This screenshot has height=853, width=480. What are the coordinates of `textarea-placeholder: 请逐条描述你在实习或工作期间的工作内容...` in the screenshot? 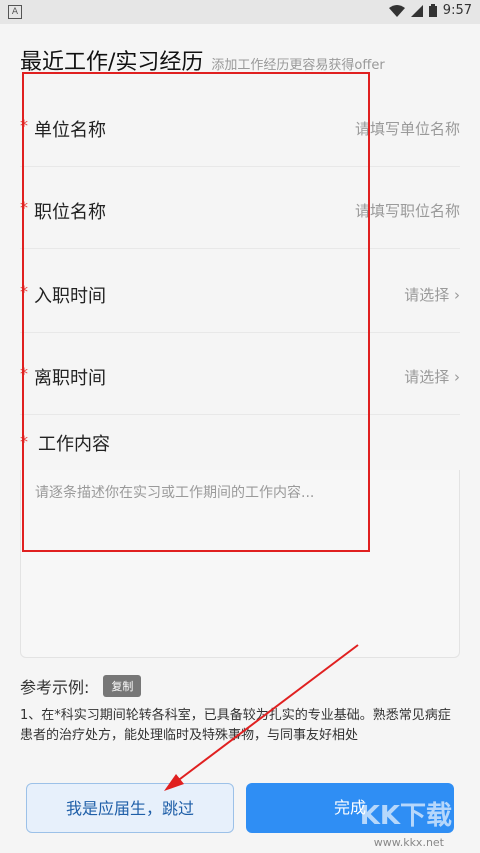 It's located at (175, 493).